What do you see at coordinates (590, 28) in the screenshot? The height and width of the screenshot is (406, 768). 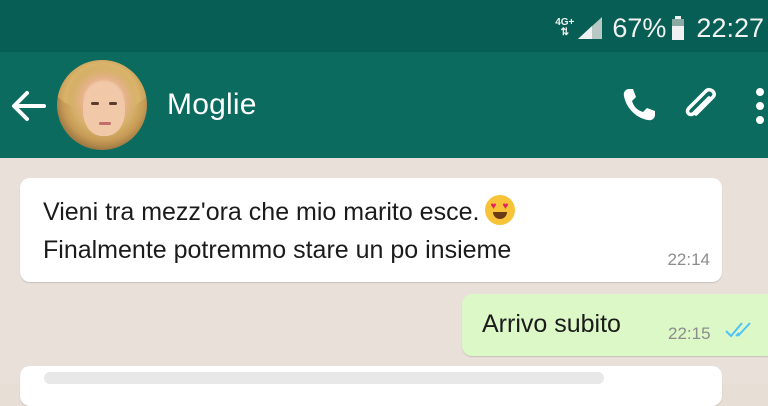 I see `cell-signal-icon` at bounding box center [590, 28].